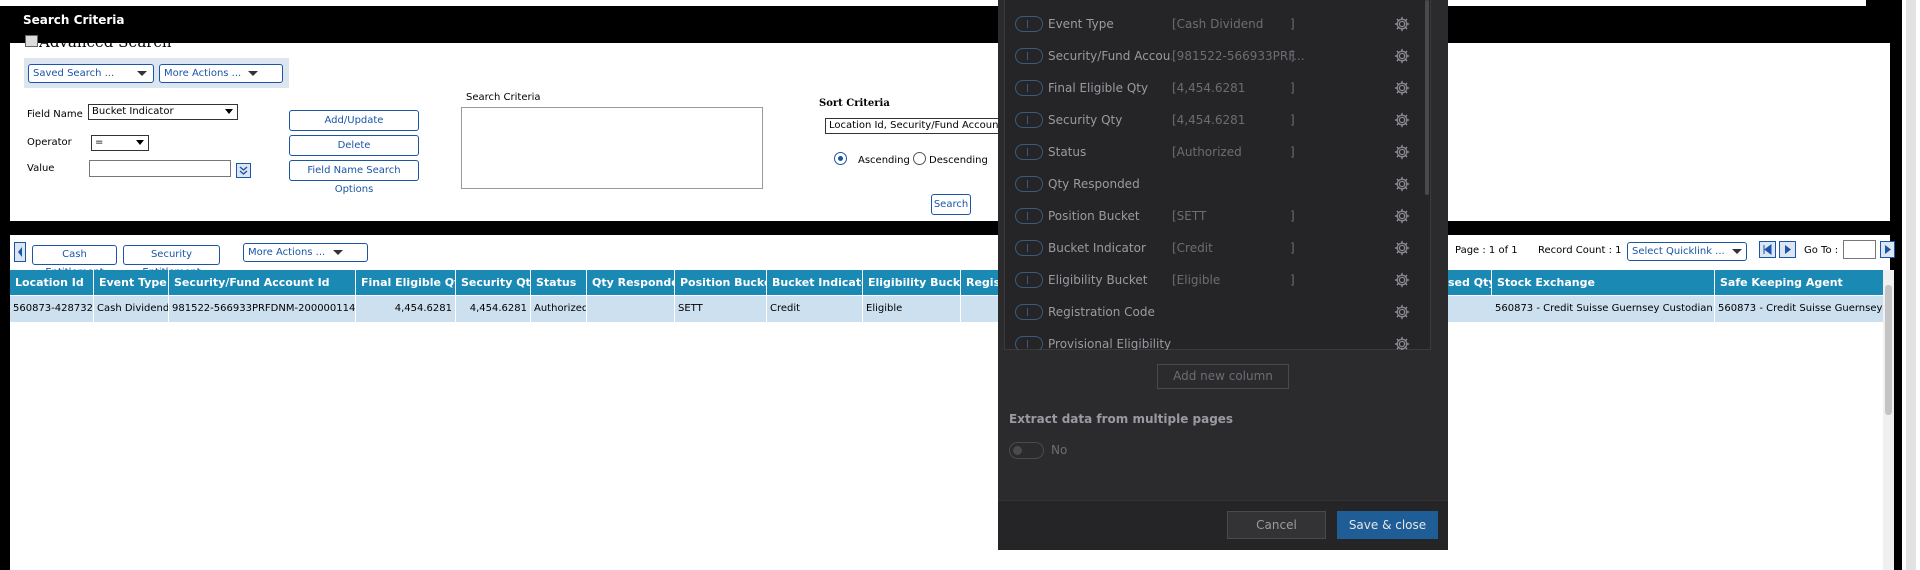  Describe the element at coordinates (1223, 376) in the screenshot. I see `add-new-column-button: Add new column` at that location.